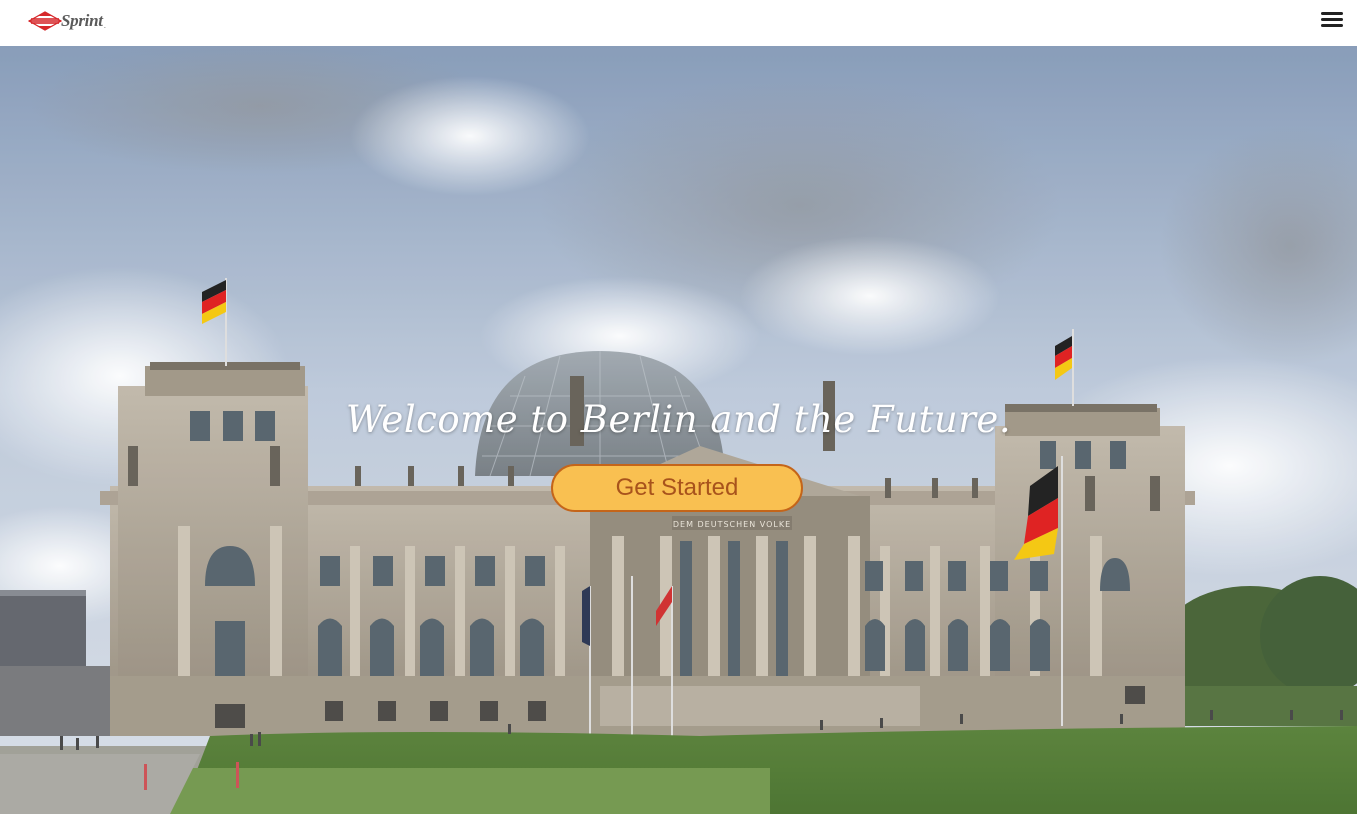 The image size is (1357, 814). What do you see at coordinates (678, 419) in the screenshot?
I see `hero-headline: Welcome to Berlin and the Future.` at bounding box center [678, 419].